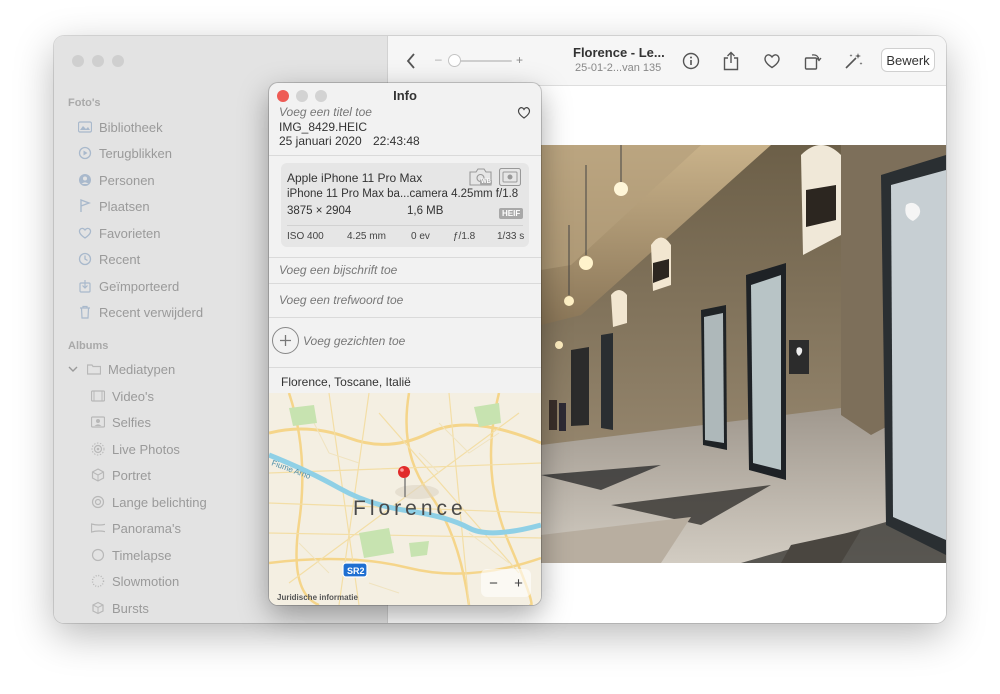  Describe the element at coordinates (98, 422) in the screenshot. I see `selfie-icon` at that location.